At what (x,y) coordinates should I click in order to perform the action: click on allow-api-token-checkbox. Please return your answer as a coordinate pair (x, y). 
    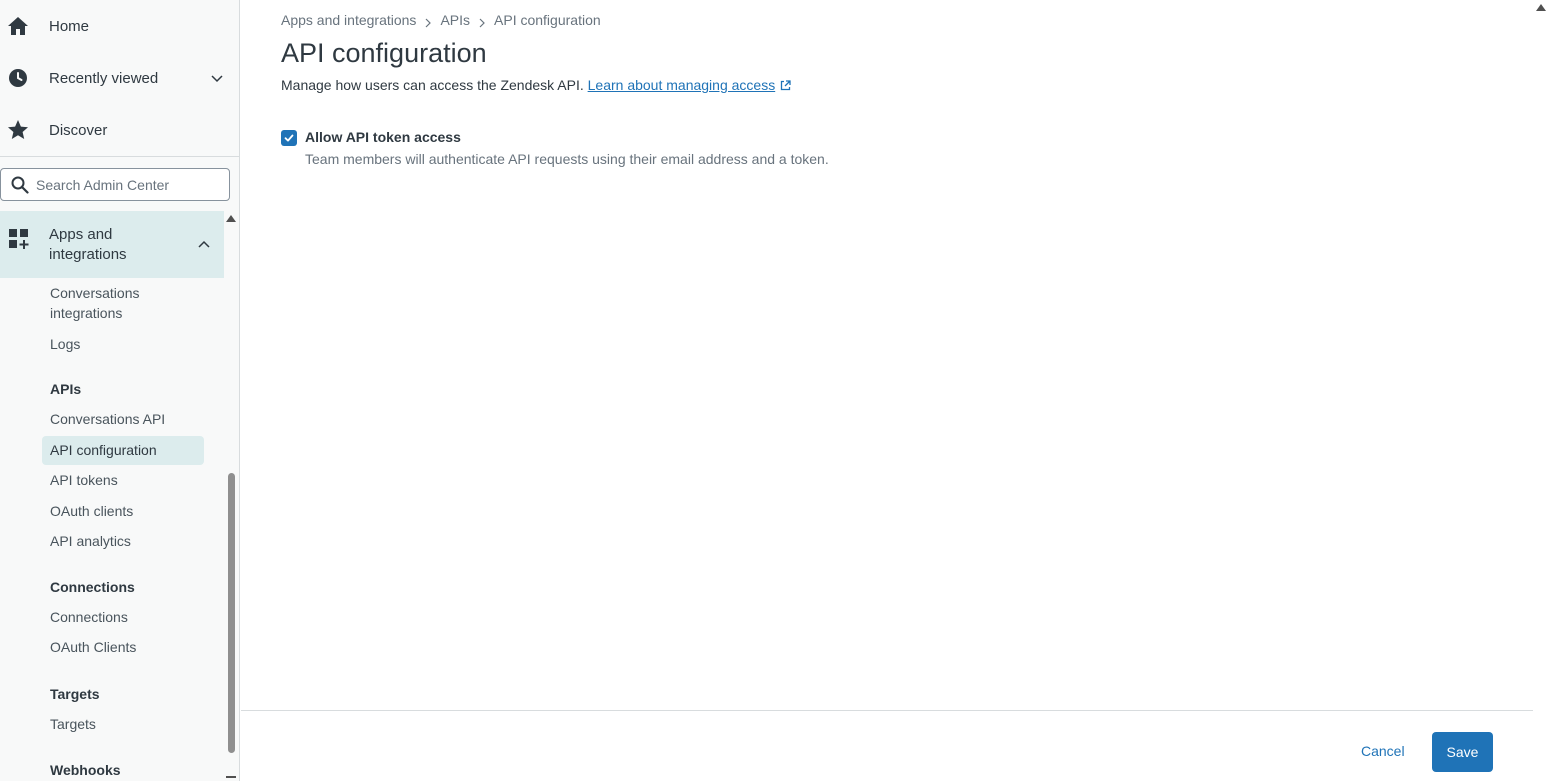
    Looking at the image, I should click on (289, 138).